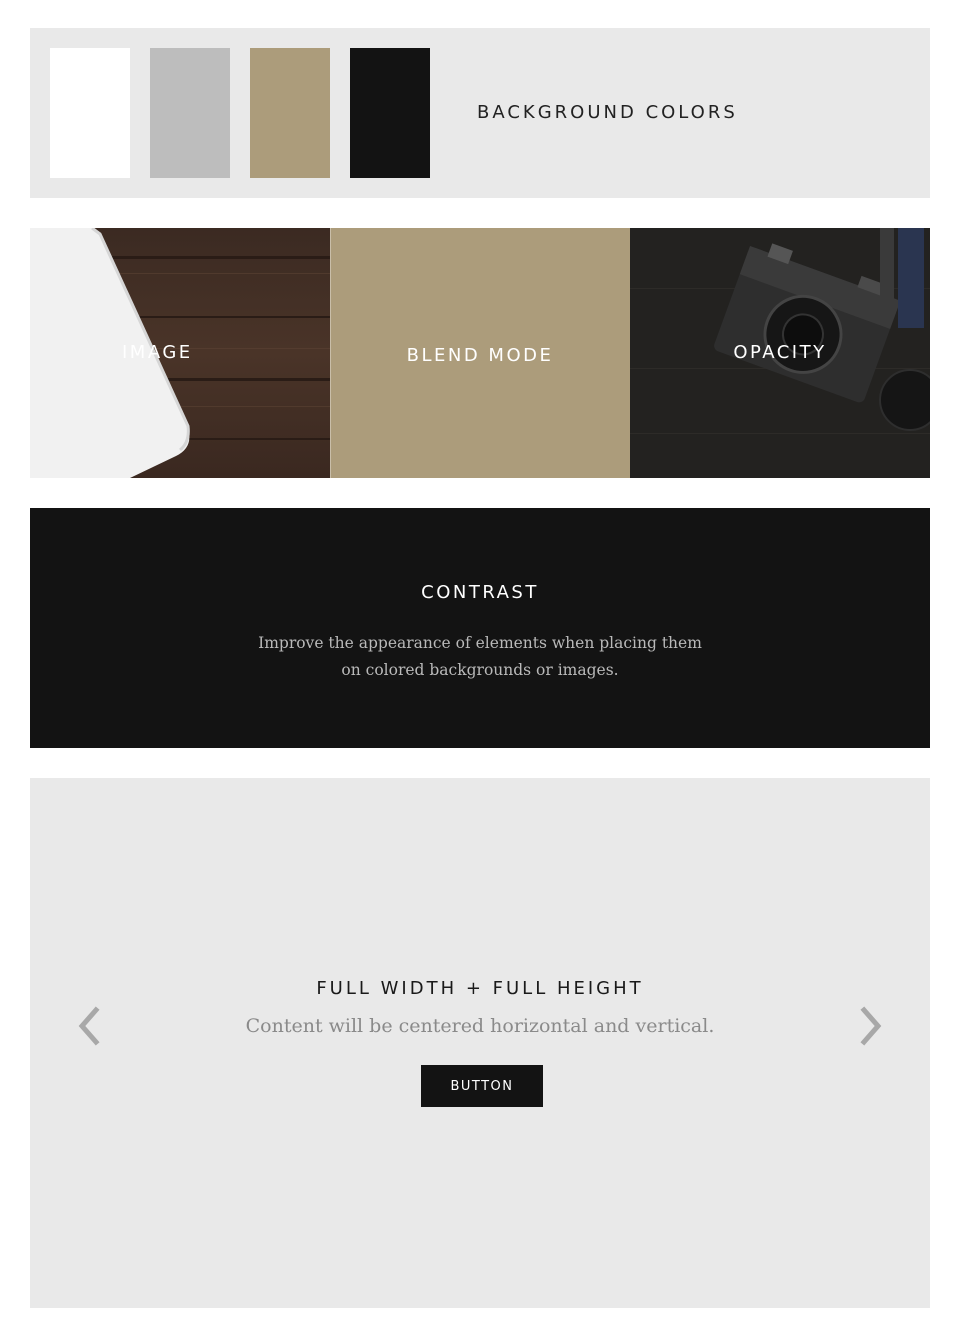 Image resolution: width=960 pixels, height=1340 pixels. I want to click on tile-label-opacity: OPACITY, so click(780, 352).